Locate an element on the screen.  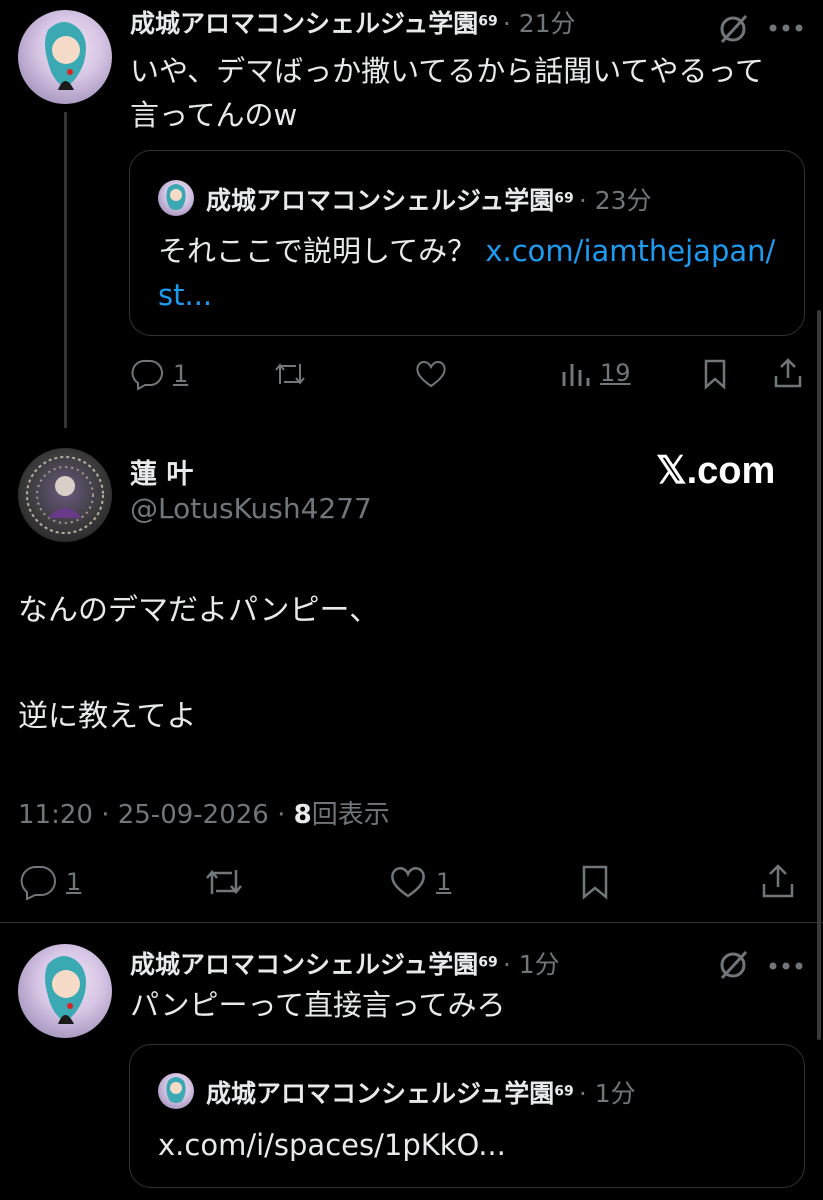
views-count: 19 is located at coordinates (615, 373).